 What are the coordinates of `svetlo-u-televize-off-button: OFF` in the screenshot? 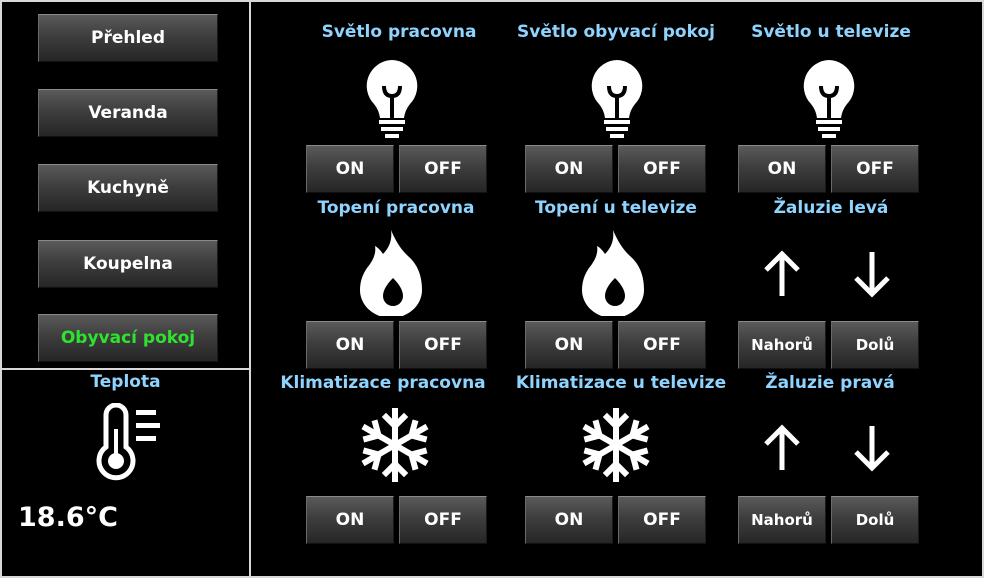 It's located at (875, 169).